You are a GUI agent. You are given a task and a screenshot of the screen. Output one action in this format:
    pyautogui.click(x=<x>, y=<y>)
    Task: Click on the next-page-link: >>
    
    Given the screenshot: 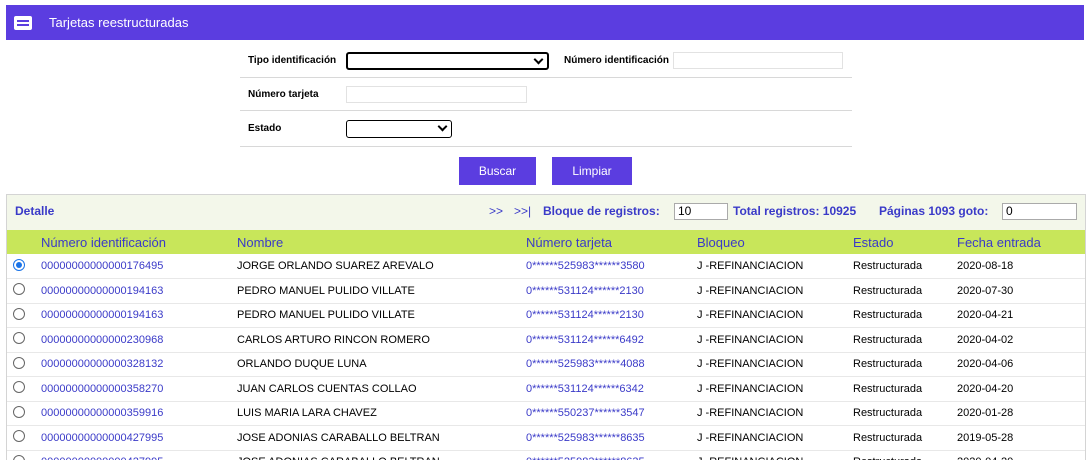 What is the action you would take?
    pyautogui.click(x=496, y=211)
    